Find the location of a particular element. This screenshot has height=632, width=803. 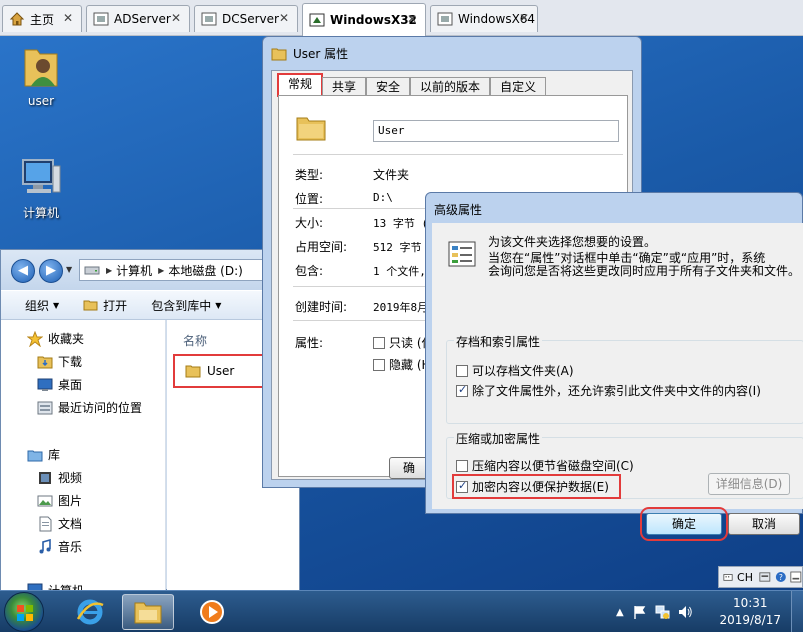

folder-name-input: User is located at coordinates (496, 131).